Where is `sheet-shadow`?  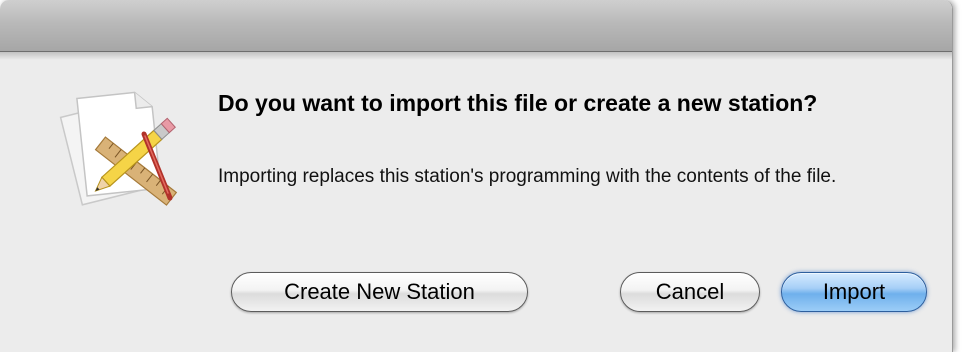
sheet-shadow is located at coordinates (476, 56).